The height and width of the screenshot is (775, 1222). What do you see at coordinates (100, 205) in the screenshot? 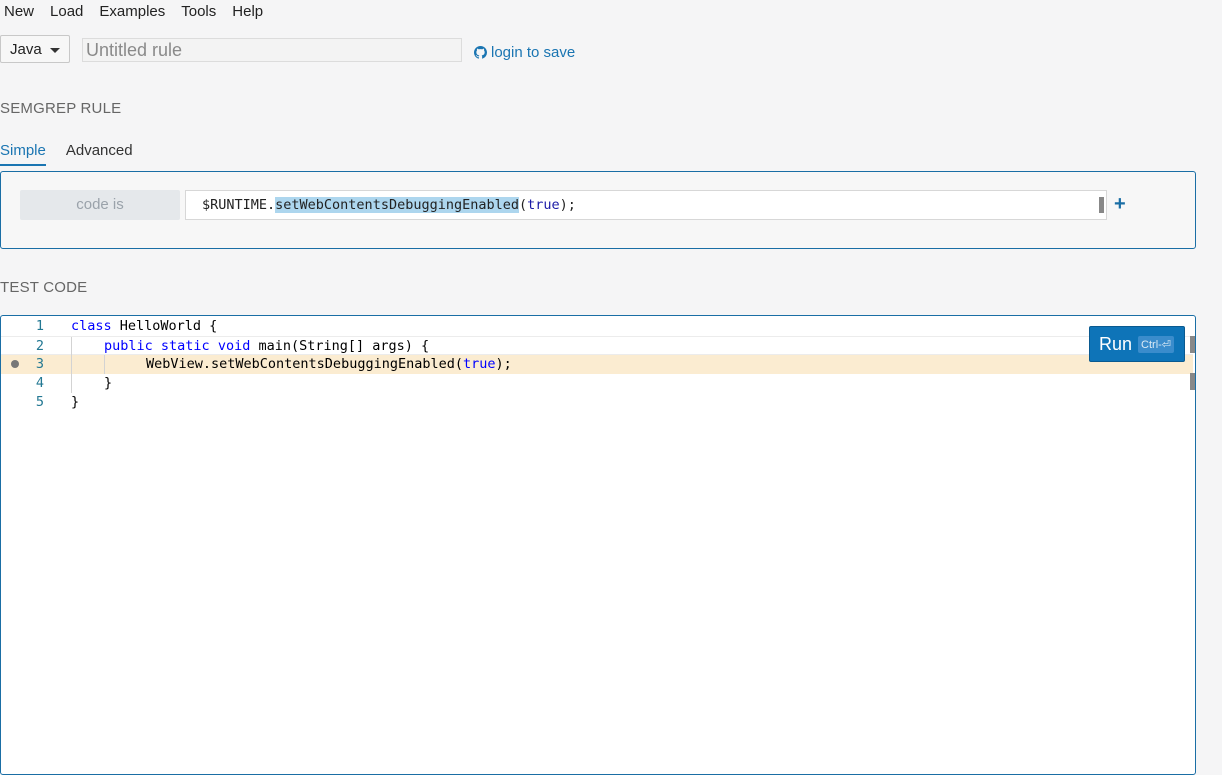
I see `pattern-operator: code is` at bounding box center [100, 205].